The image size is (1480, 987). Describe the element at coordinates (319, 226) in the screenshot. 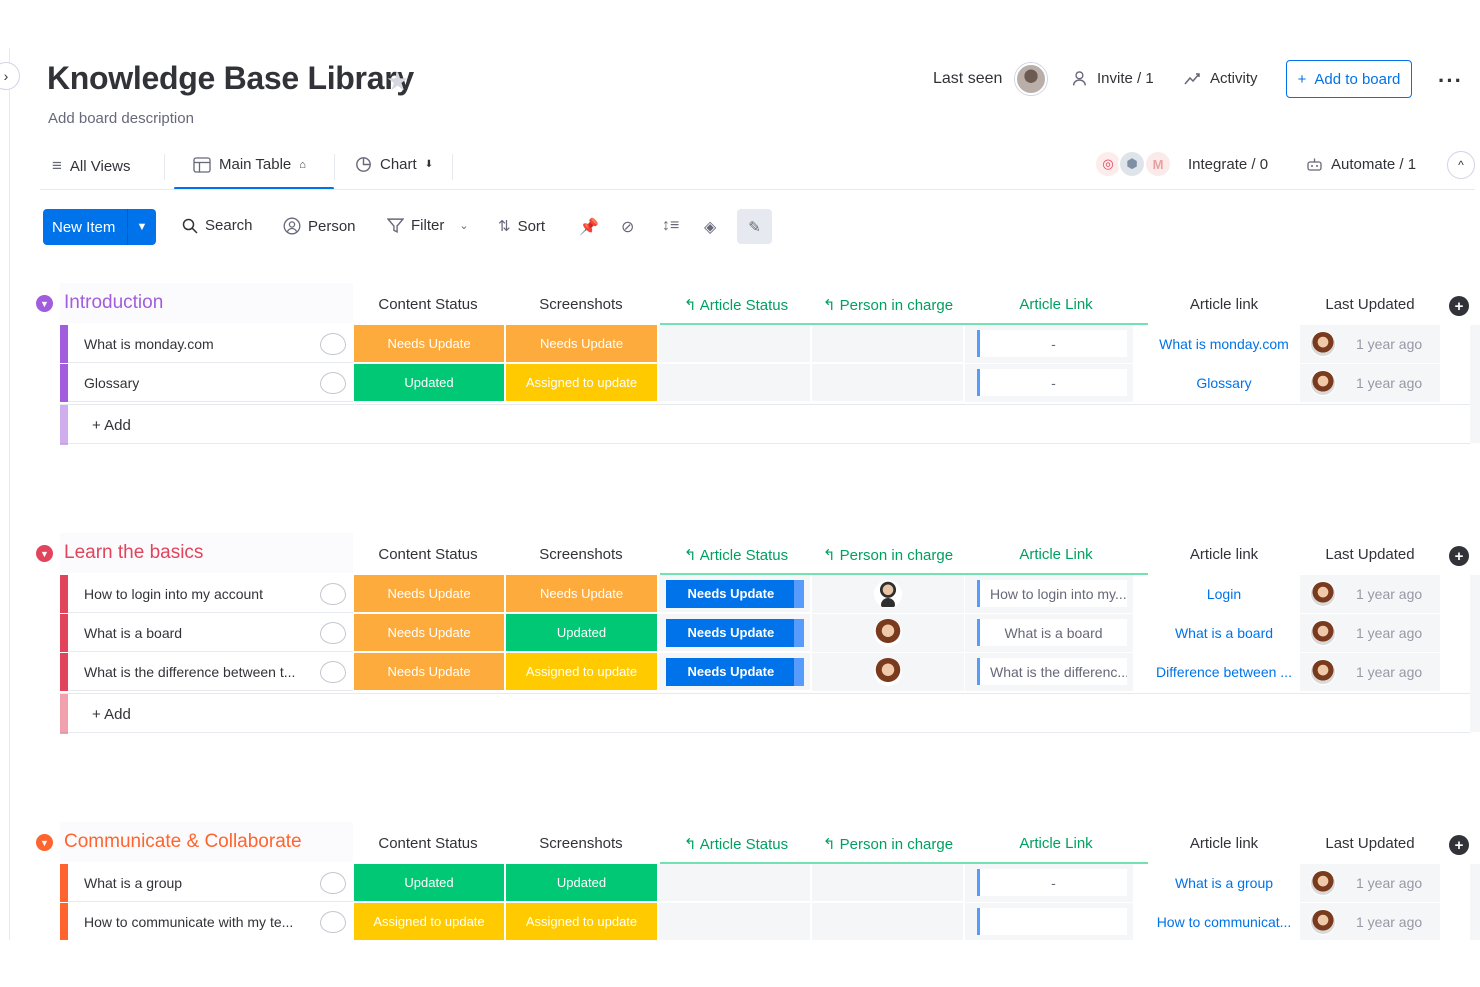

I see `person-filter-button: Person` at that location.